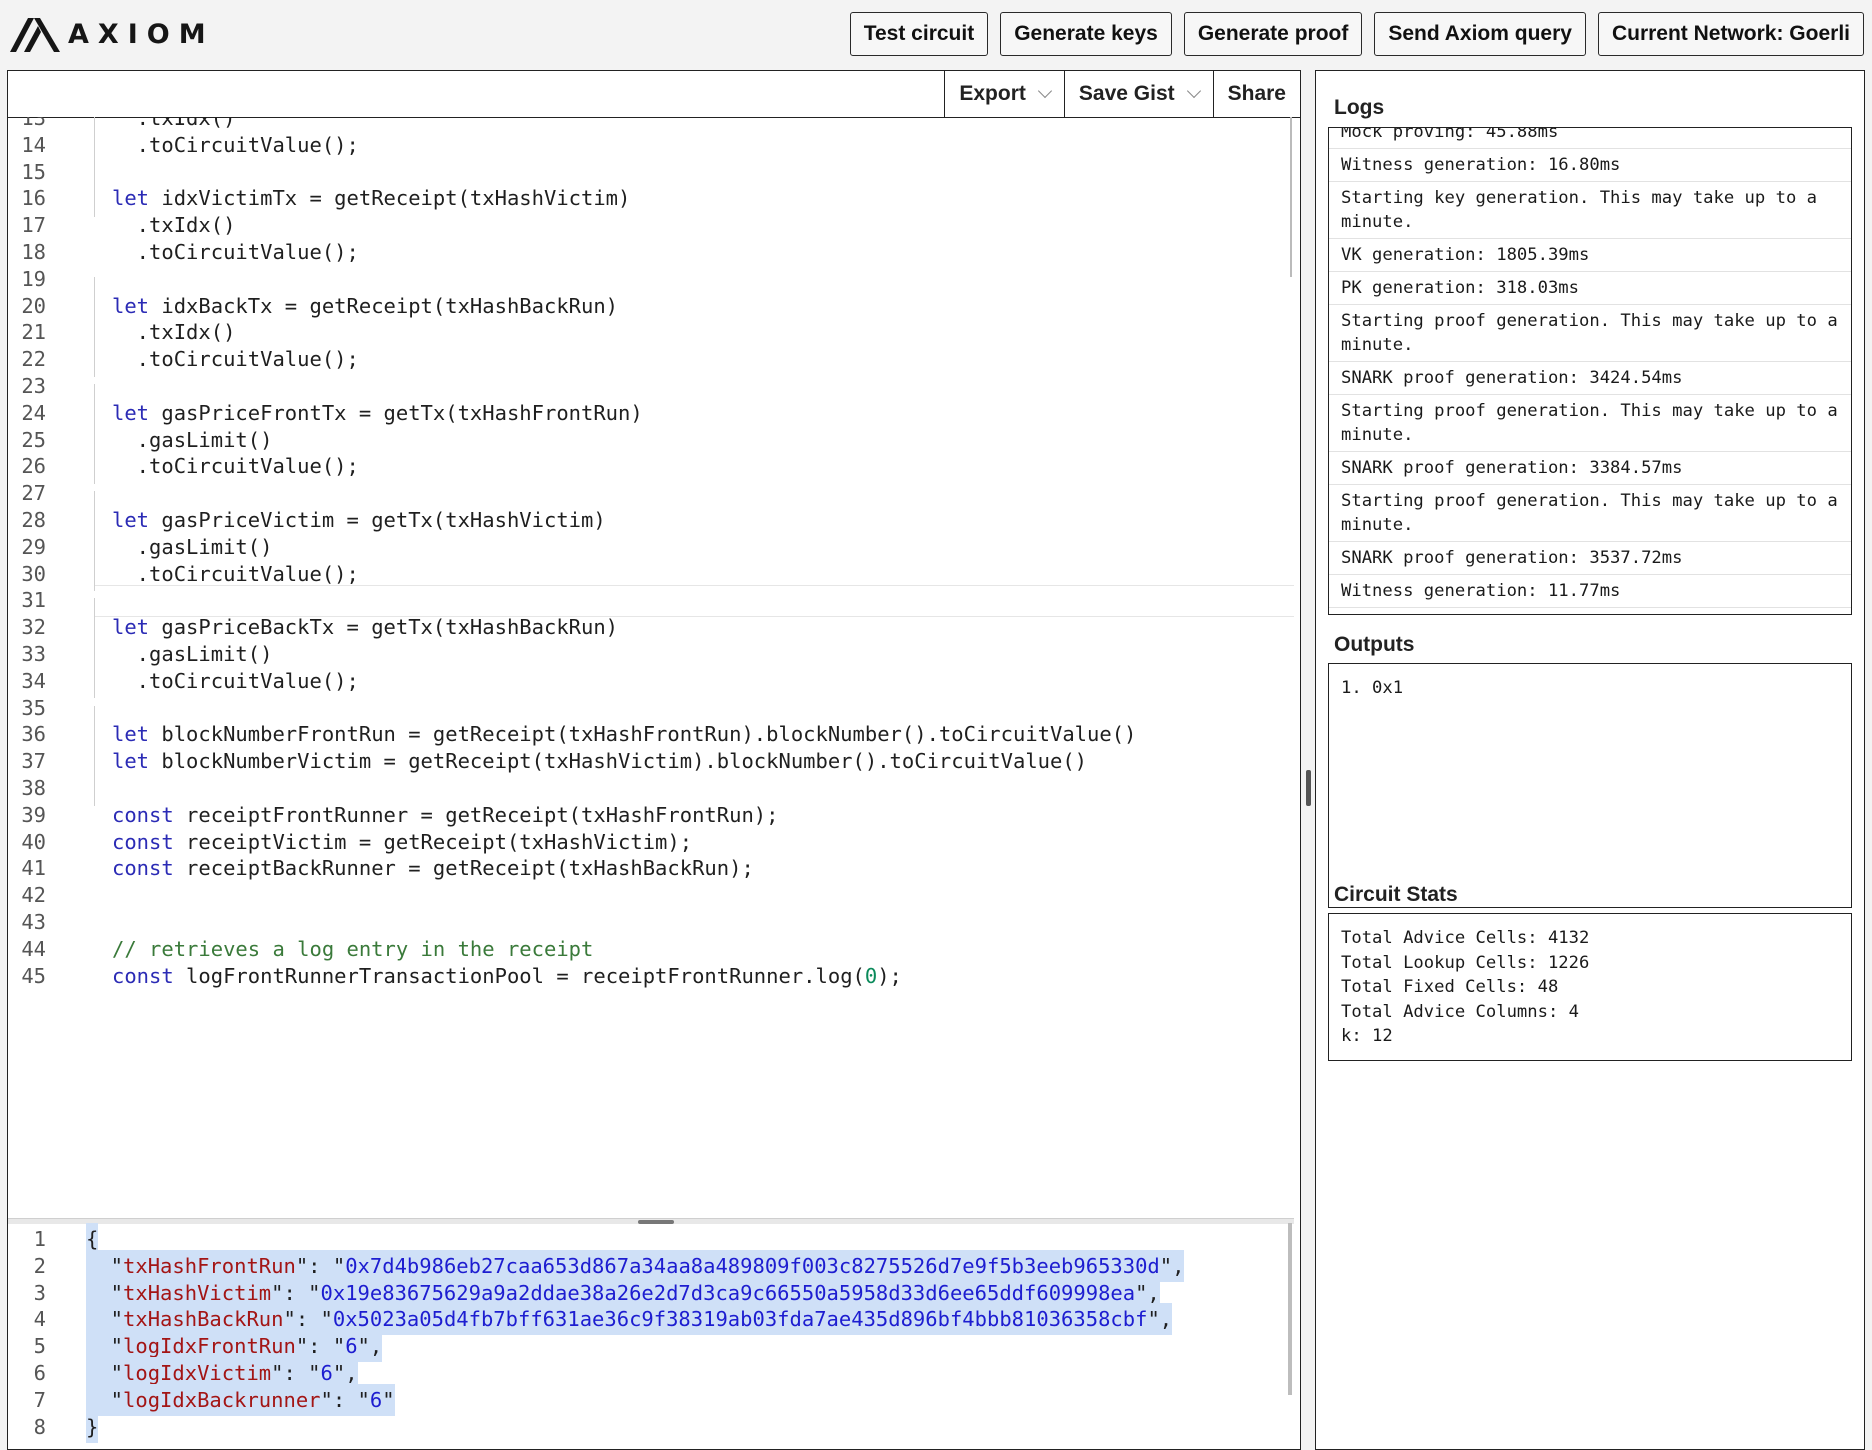 The height and width of the screenshot is (1450, 1872). I want to click on log-entry: SNARK proof generation: 3424.54ms, so click(1590, 378).